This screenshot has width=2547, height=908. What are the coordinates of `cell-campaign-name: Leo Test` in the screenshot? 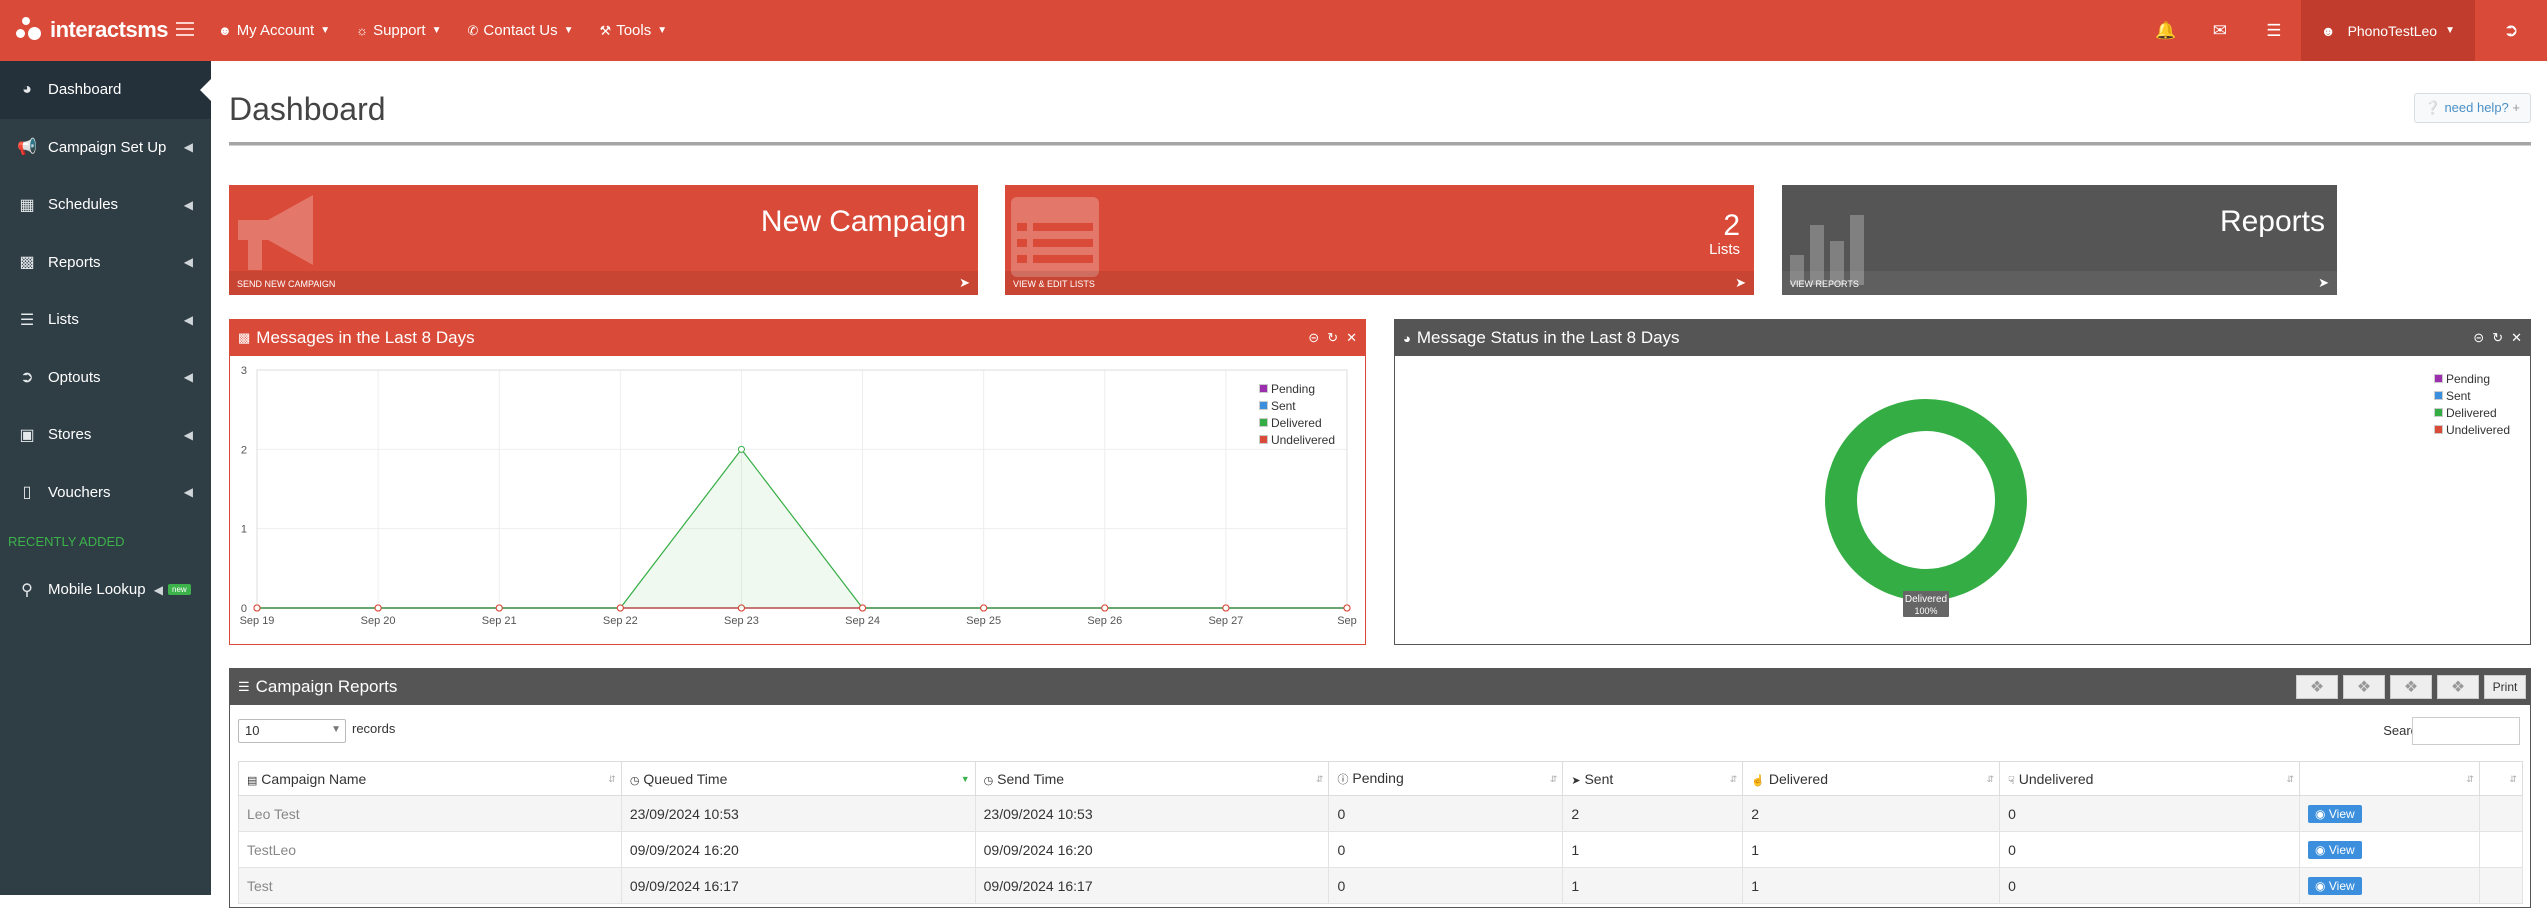 It's located at (430, 813).